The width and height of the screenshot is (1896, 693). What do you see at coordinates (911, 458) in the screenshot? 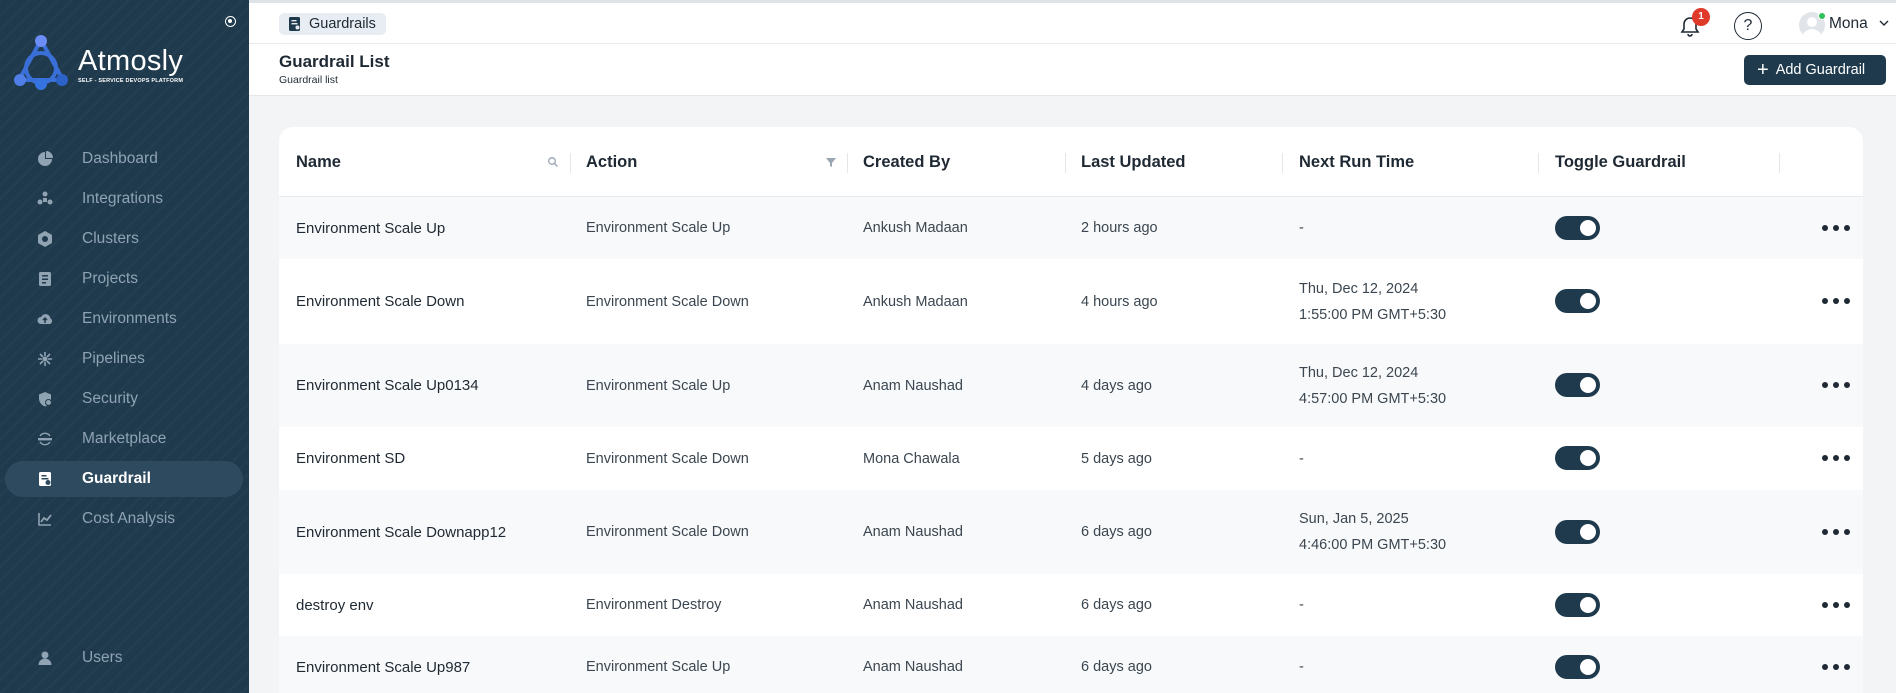
I see `cell-created-by: Mona Chawala` at bounding box center [911, 458].